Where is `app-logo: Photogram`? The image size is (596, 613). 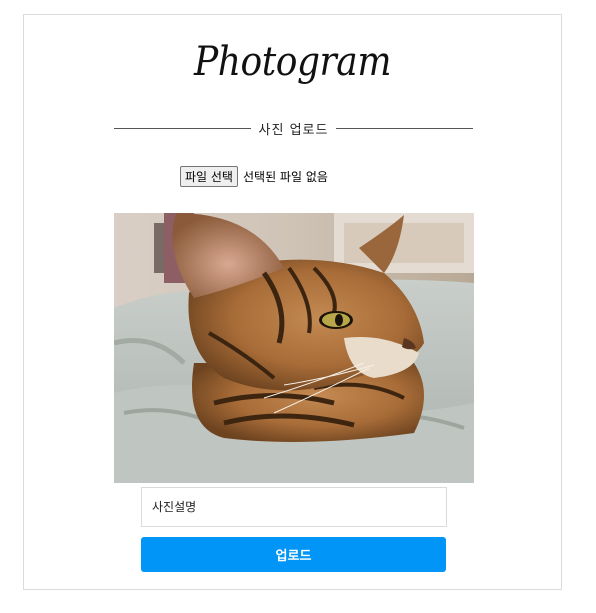 app-logo: Photogram is located at coordinates (292, 62).